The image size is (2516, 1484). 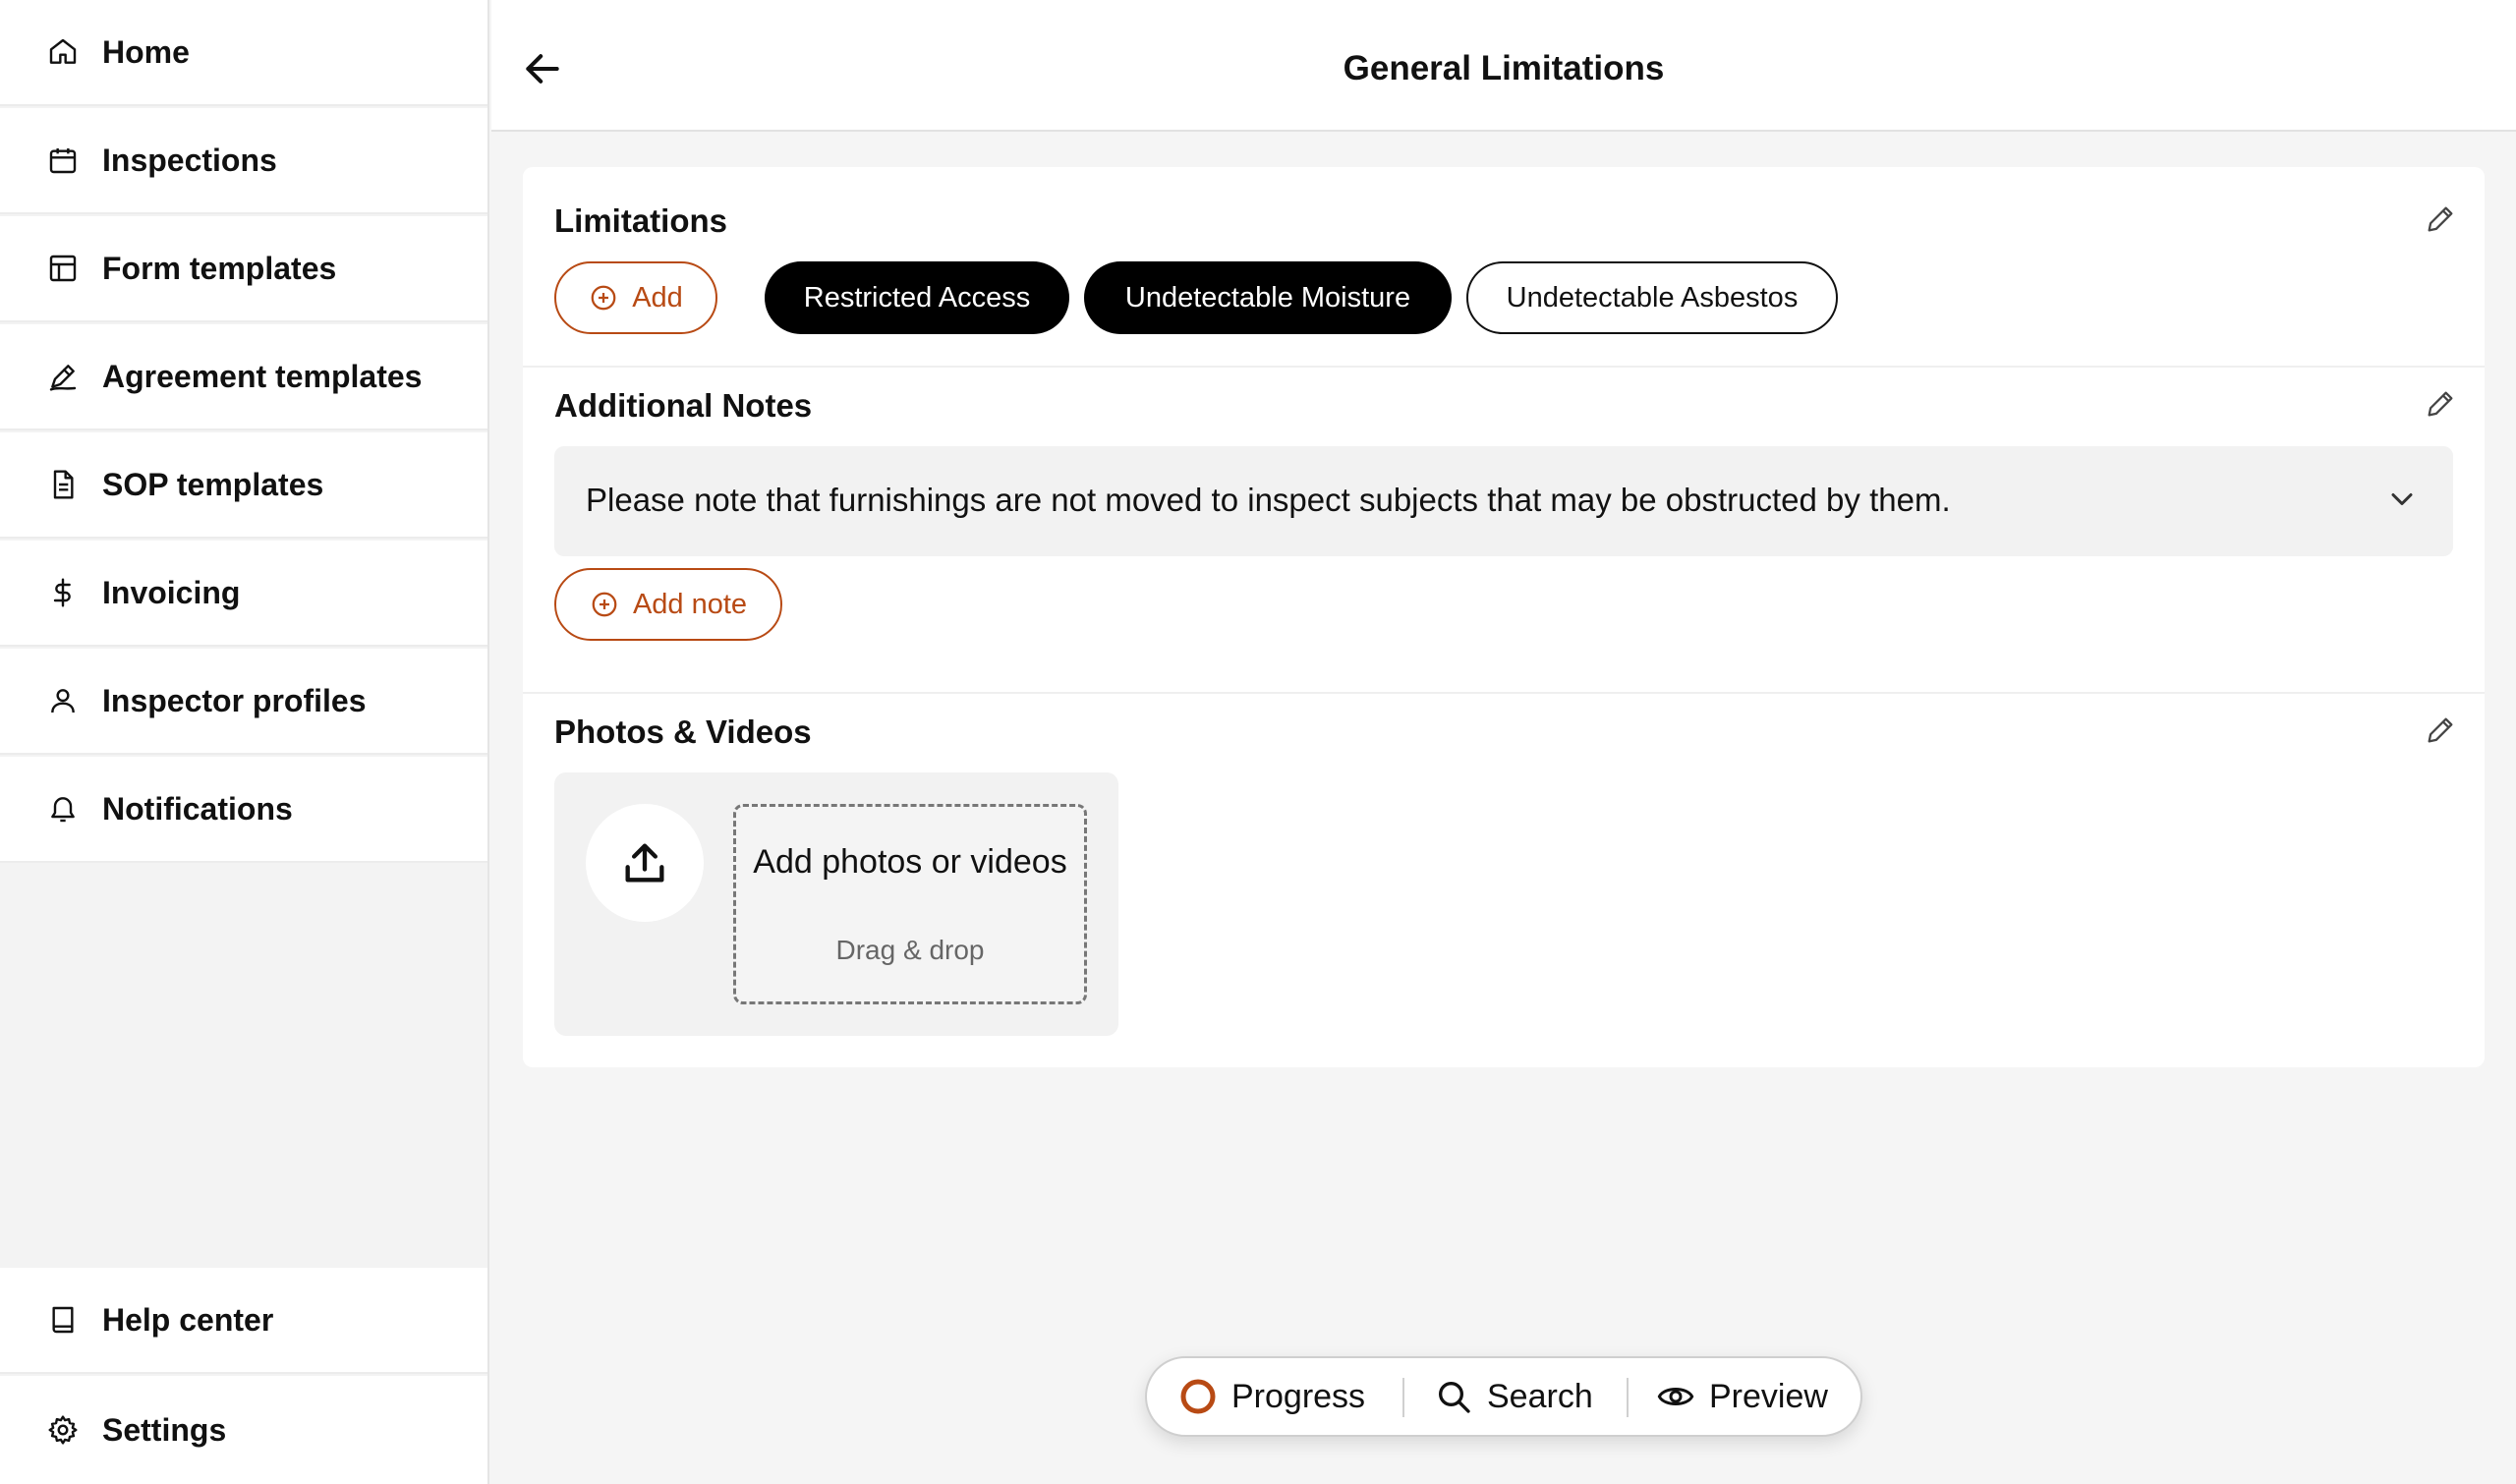 I want to click on progress-label: Progress, so click(x=1298, y=1396).